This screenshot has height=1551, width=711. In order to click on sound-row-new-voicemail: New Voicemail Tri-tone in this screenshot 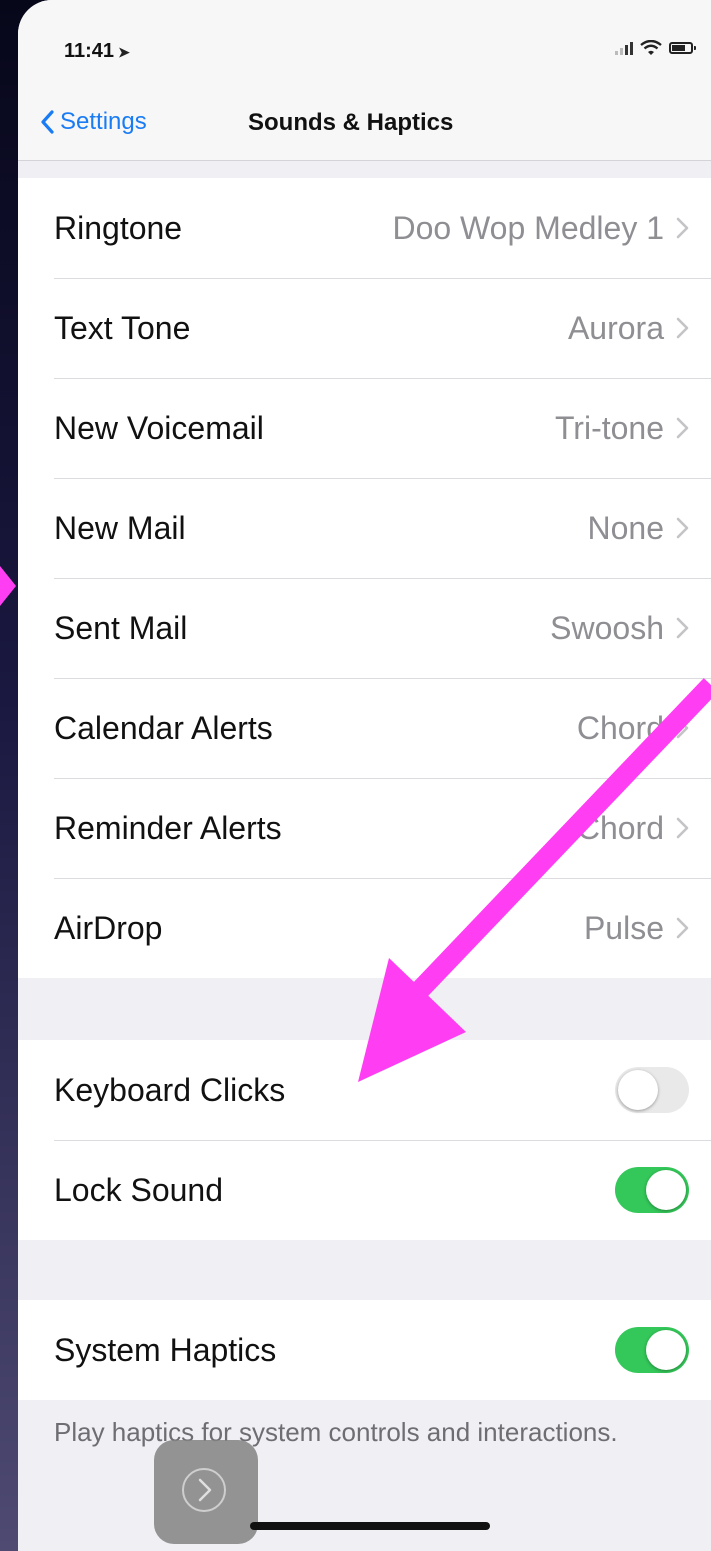, I will do `click(364, 428)`.